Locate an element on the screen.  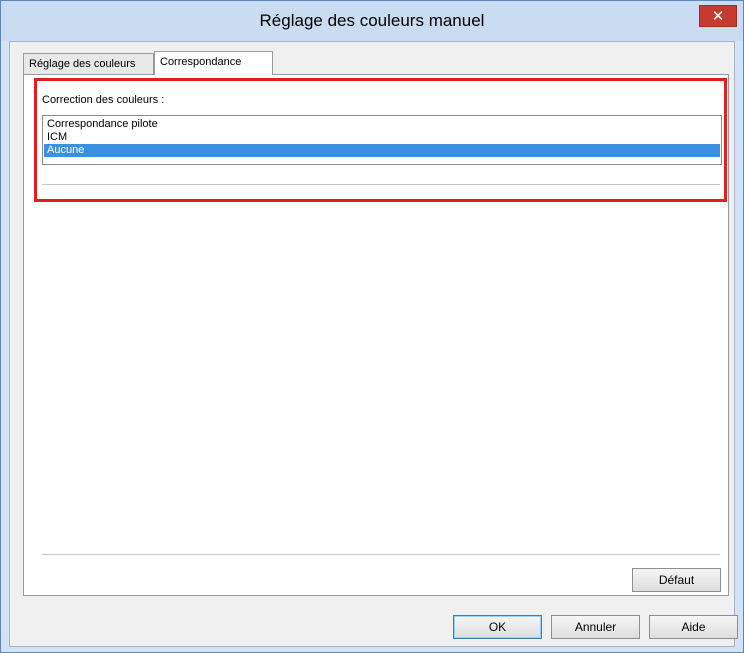
list-item-icm: ICM is located at coordinates (382, 137).